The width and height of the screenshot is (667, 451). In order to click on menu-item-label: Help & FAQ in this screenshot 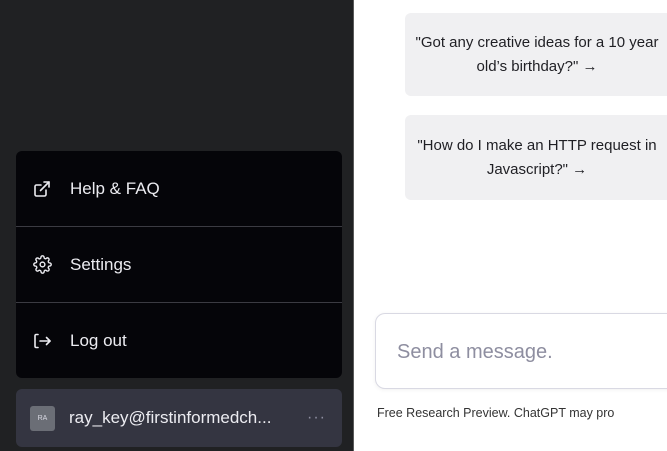, I will do `click(115, 188)`.